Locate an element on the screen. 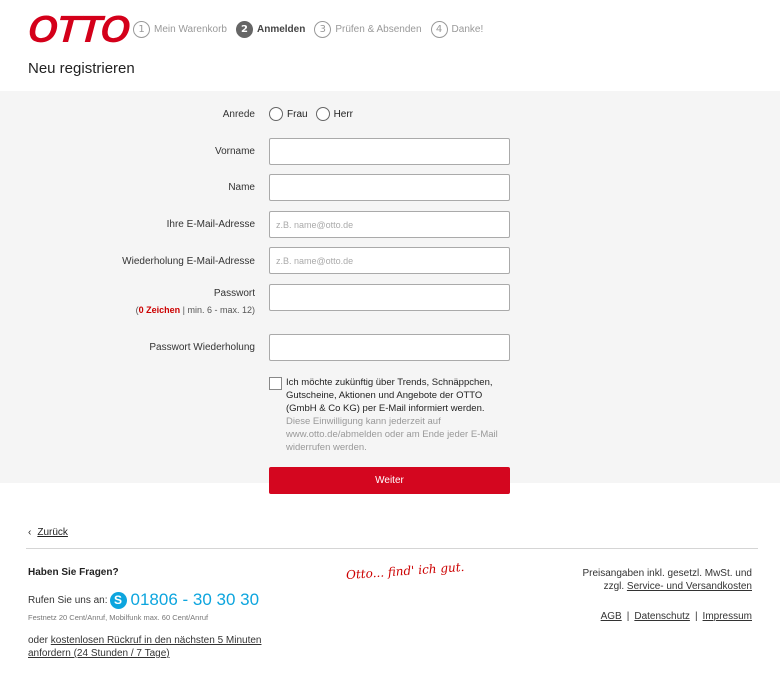 Image resolution: width=780 pixels, height=675 pixels. password-label: Passwort is located at coordinates (234, 293).